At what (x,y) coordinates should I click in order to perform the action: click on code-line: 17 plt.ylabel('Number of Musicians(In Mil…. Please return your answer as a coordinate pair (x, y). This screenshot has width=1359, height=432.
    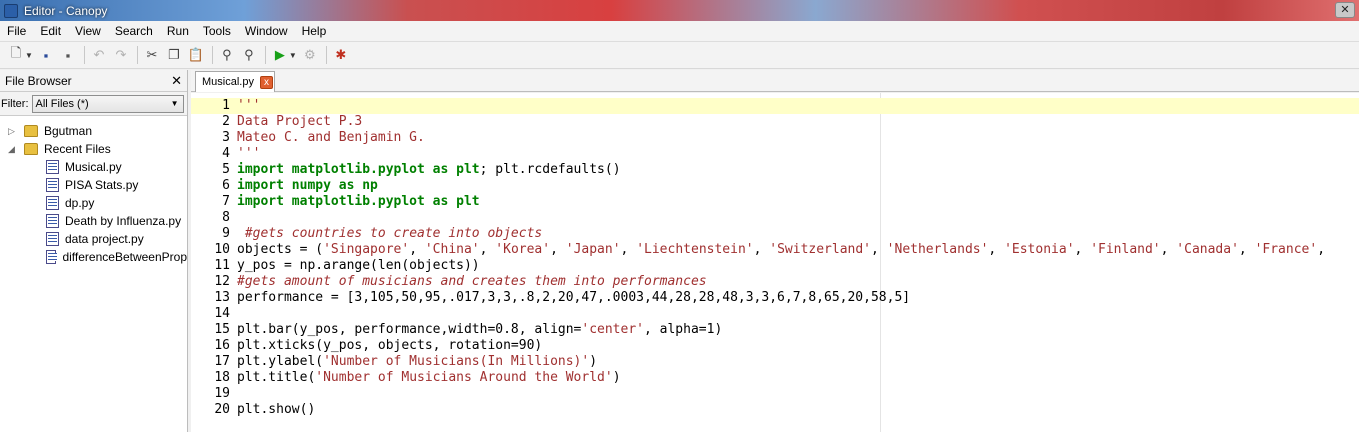
    Looking at the image, I should click on (775, 362).